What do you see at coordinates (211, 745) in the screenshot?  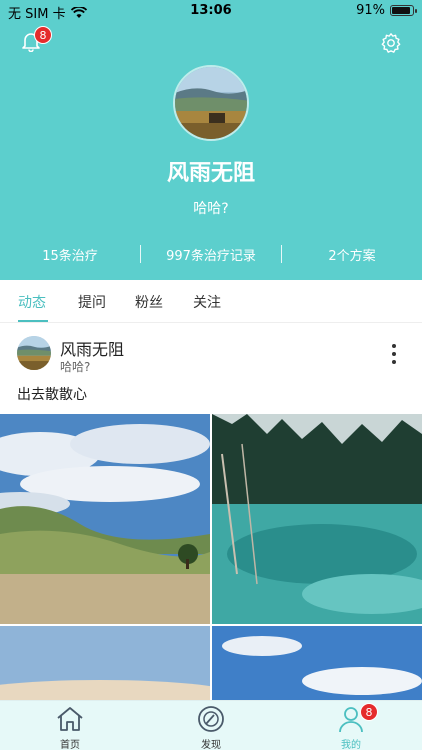 I see `nav-discover-label: 发现` at bounding box center [211, 745].